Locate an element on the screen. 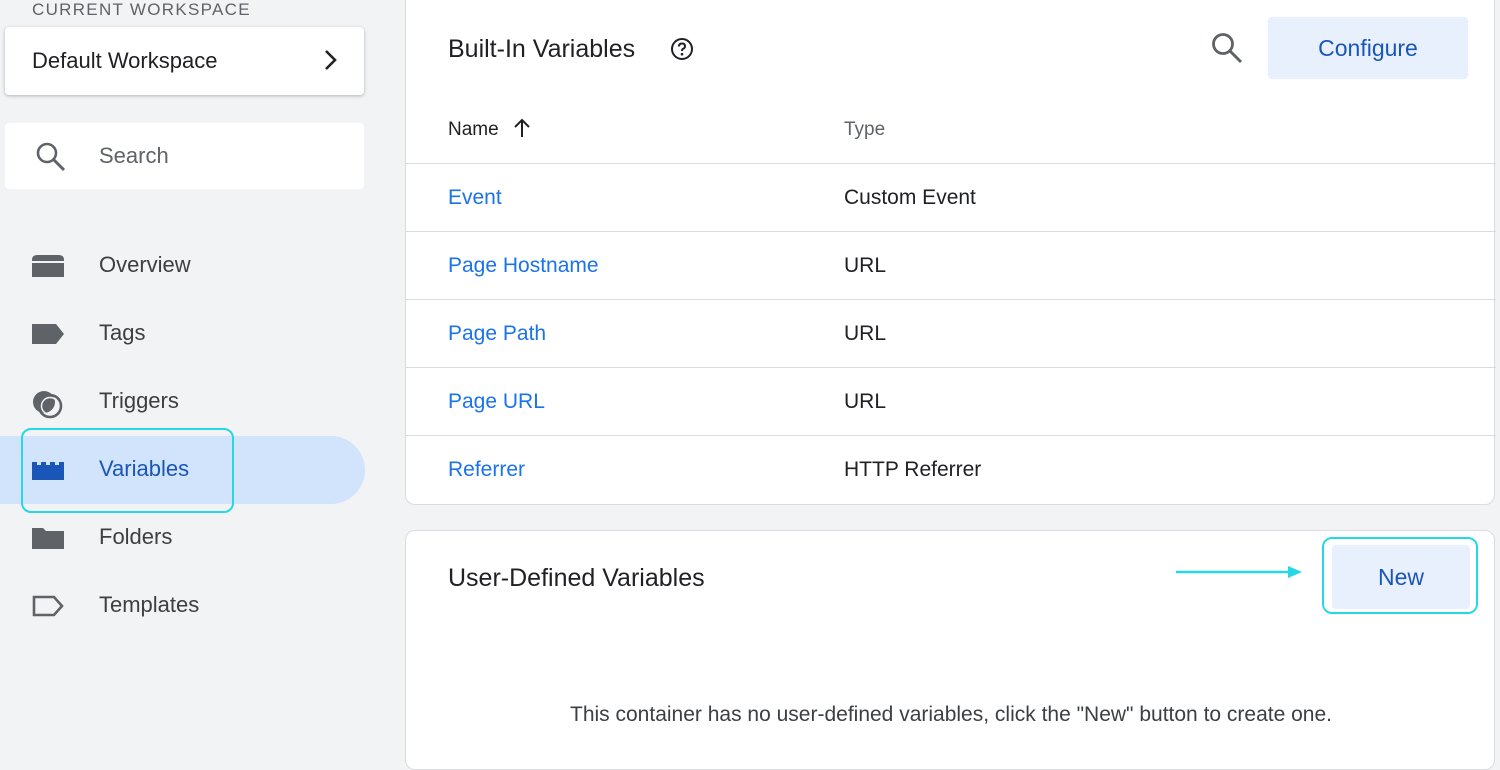  sidebar-item-overview: Overview is located at coordinates (182, 266).